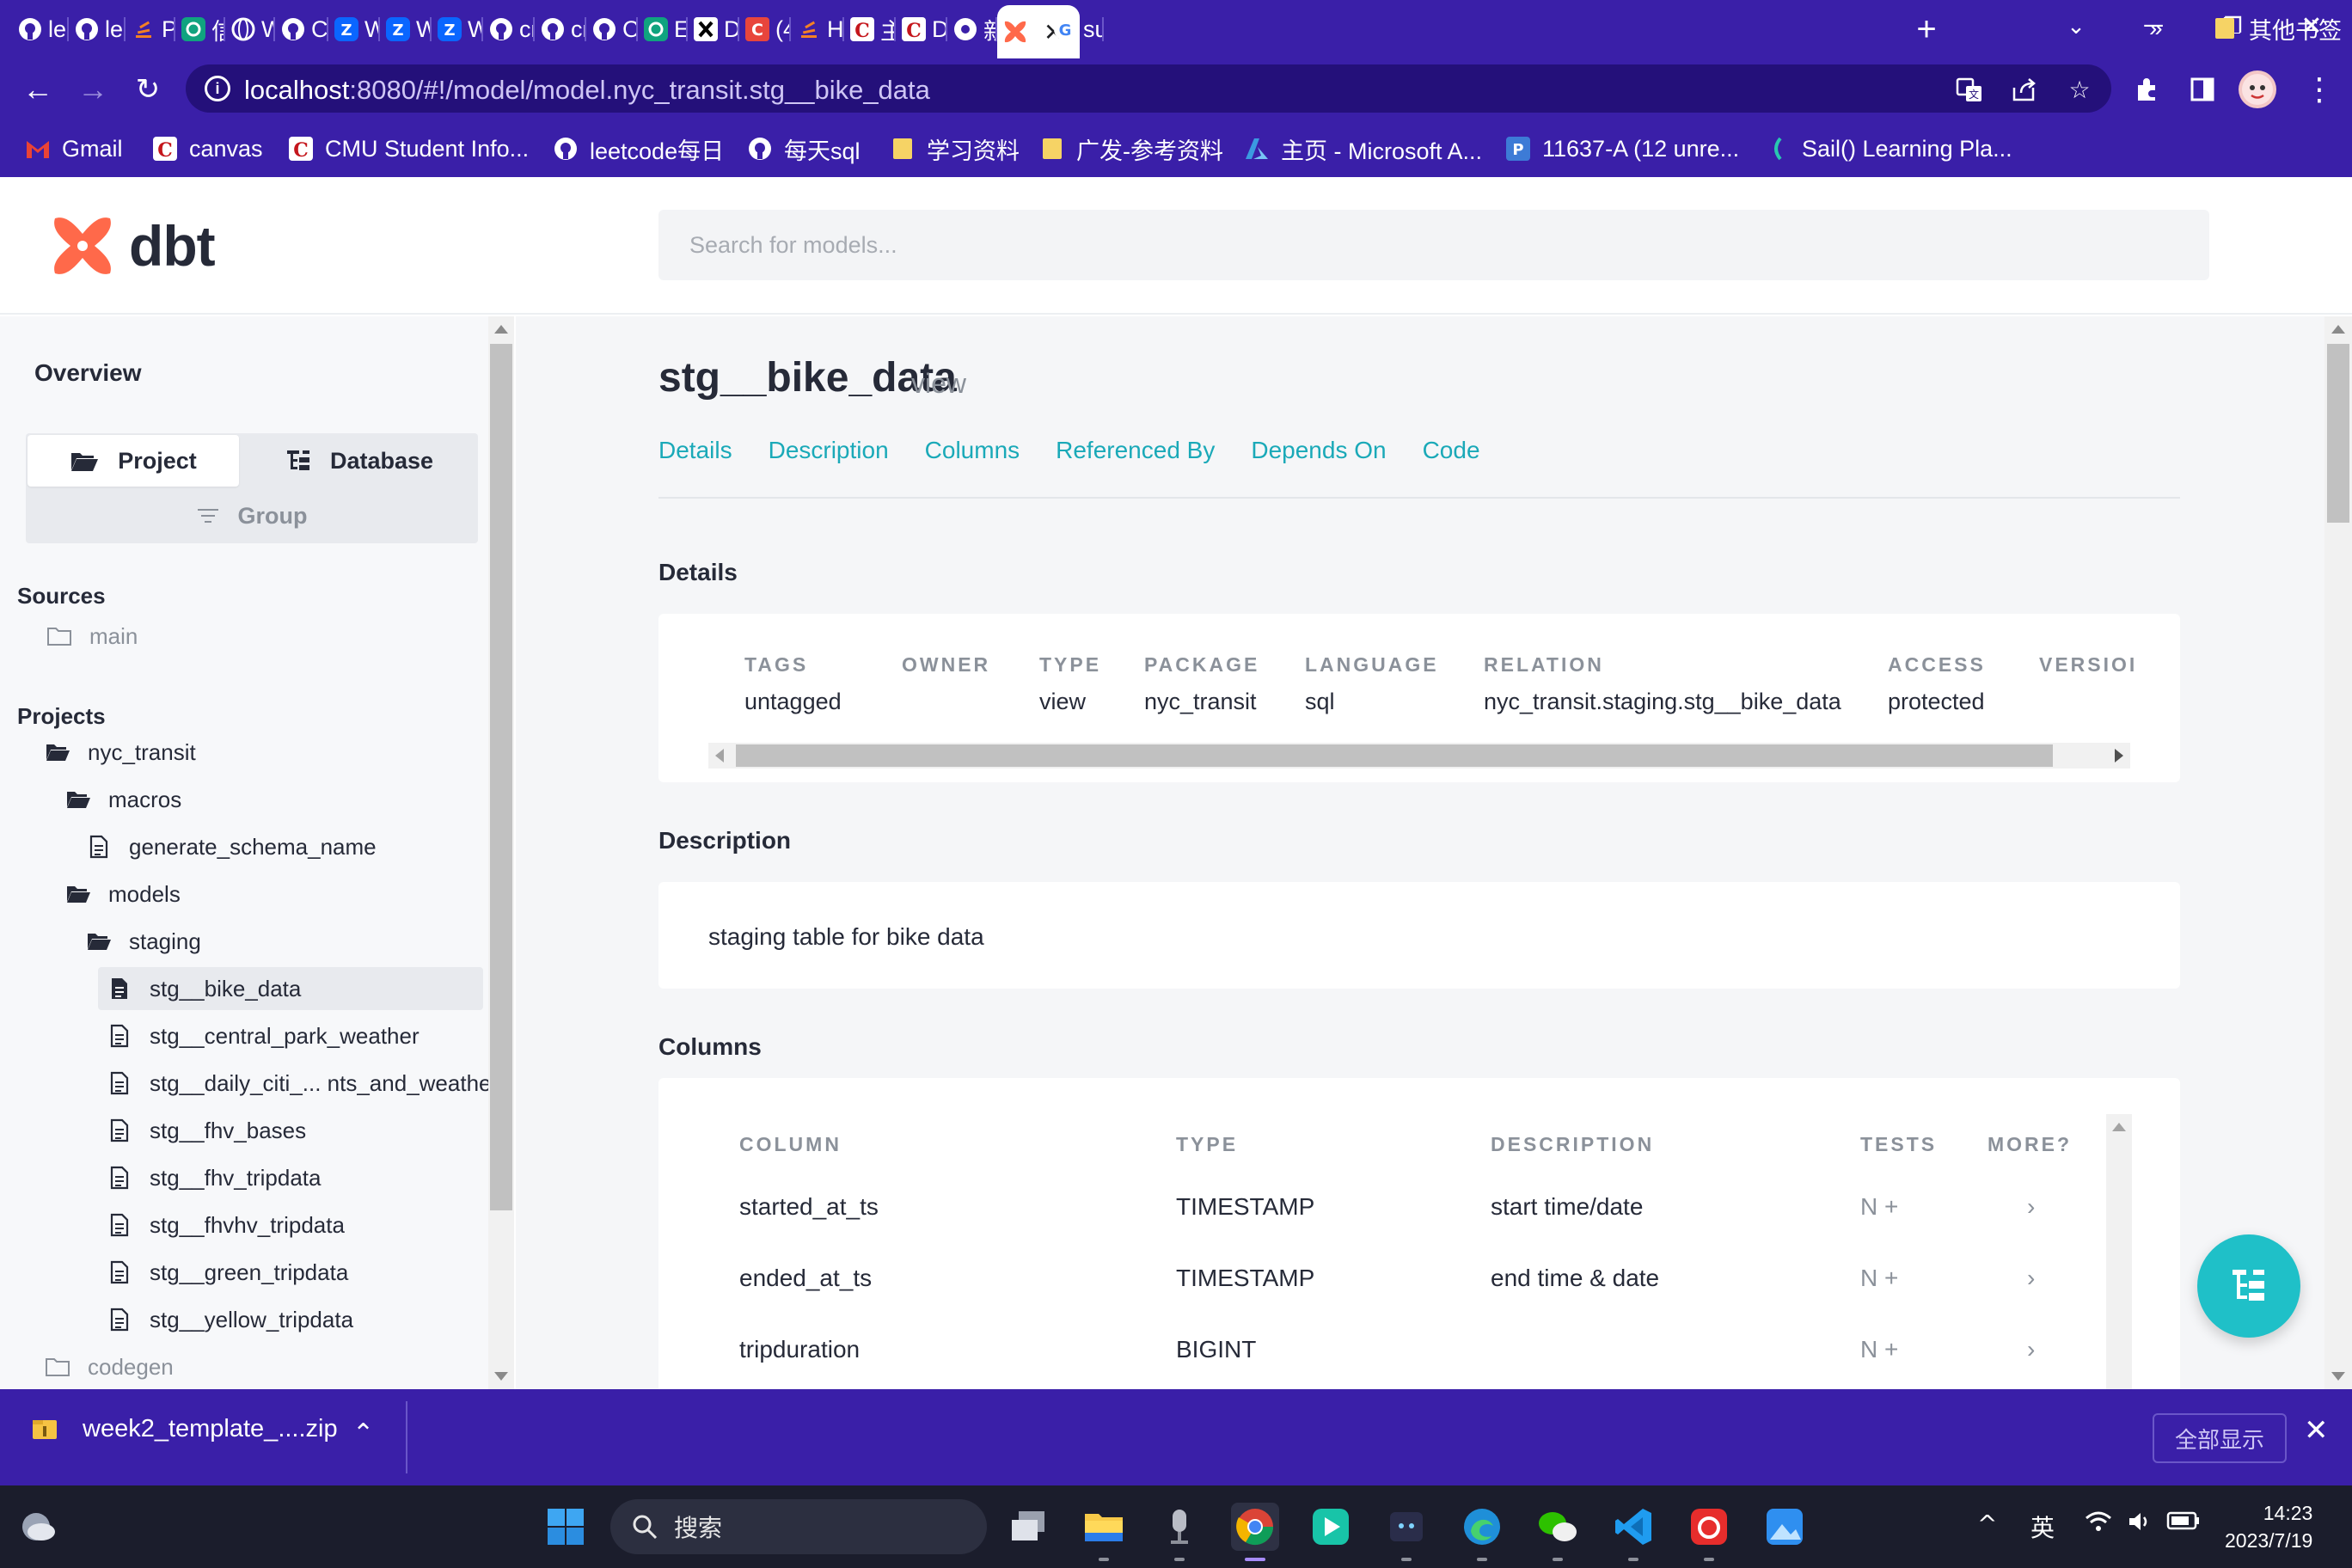 This screenshot has height=1568, width=2352. I want to click on browser-tab: De, so click(713, 29).